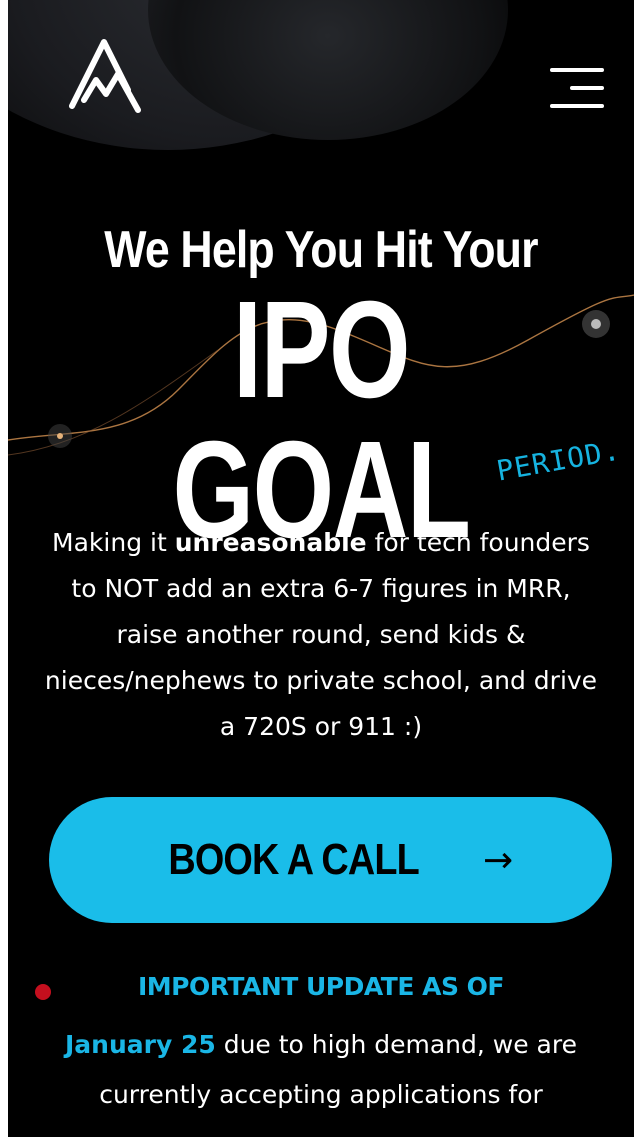 The width and height of the screenshot is (640, 1137). What do you see at coordinates (293, 859) in the screenshot?
I see `book-a-call-label: BOOK A CALL` at bounding box center [293, 859].